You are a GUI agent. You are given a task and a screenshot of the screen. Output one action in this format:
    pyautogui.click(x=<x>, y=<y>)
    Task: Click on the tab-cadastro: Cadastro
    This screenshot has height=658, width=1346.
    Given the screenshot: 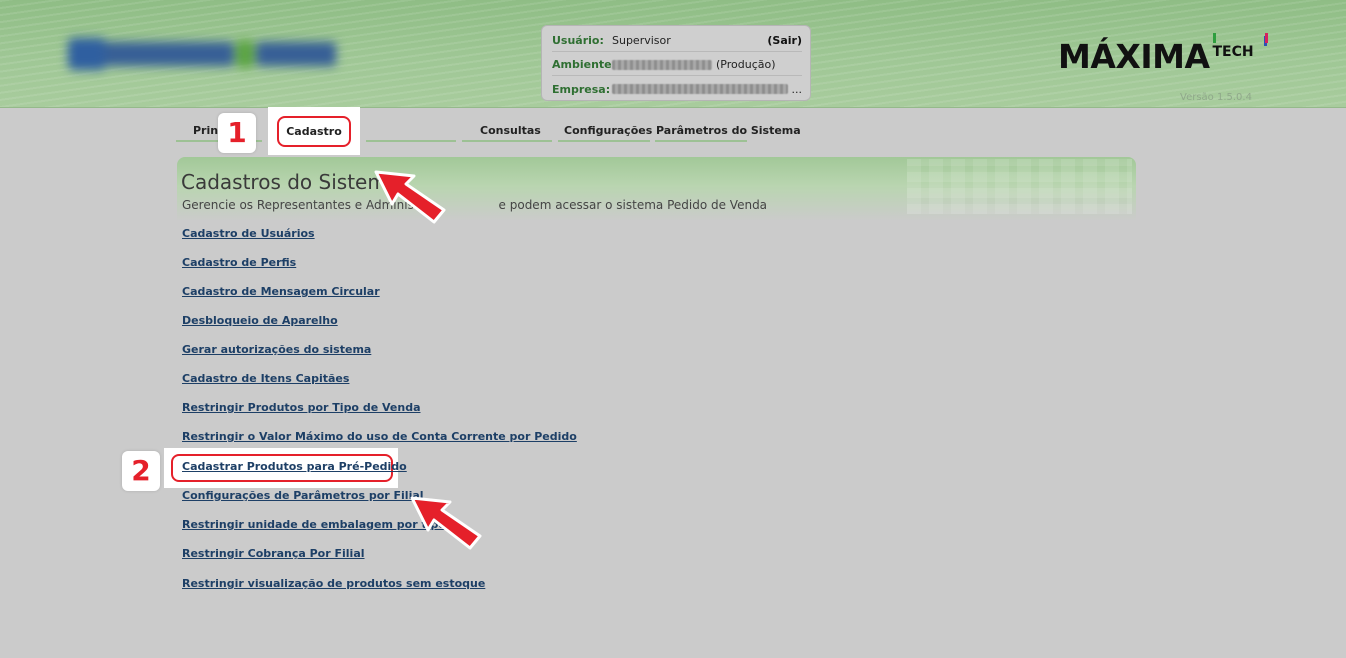 What is the action you would take?
    pyautogui.click(x=314, y=131)
    